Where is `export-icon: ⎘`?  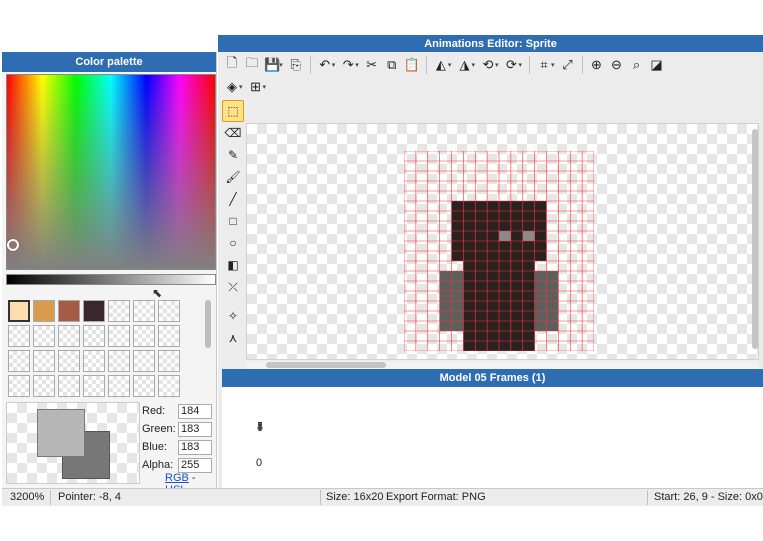 export-icon: ⎘ is located at coordinates (296, 65).